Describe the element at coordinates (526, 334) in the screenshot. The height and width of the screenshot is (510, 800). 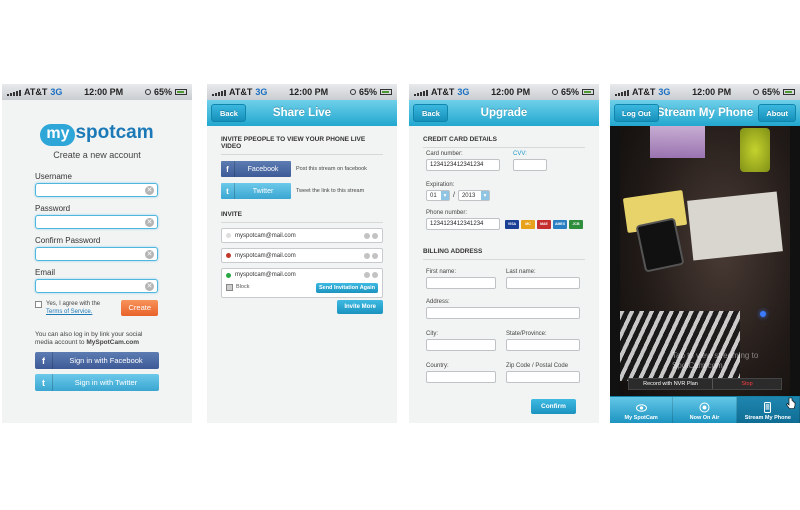
I see `state-label: State/Province:` at that location.